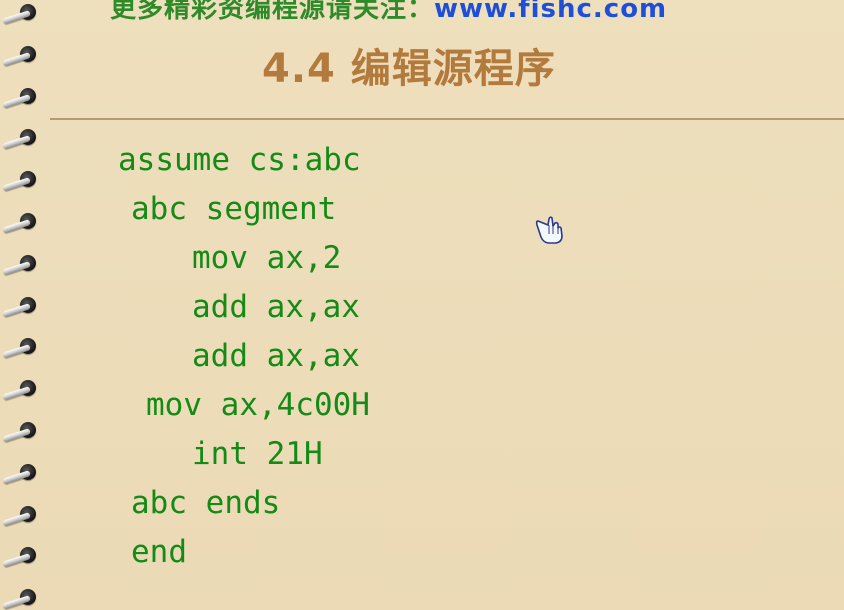  What do you see at coordinates (206, 503) in the screenshot?
I see `code-line-8: abc ends` at bounding box center [206, 503].